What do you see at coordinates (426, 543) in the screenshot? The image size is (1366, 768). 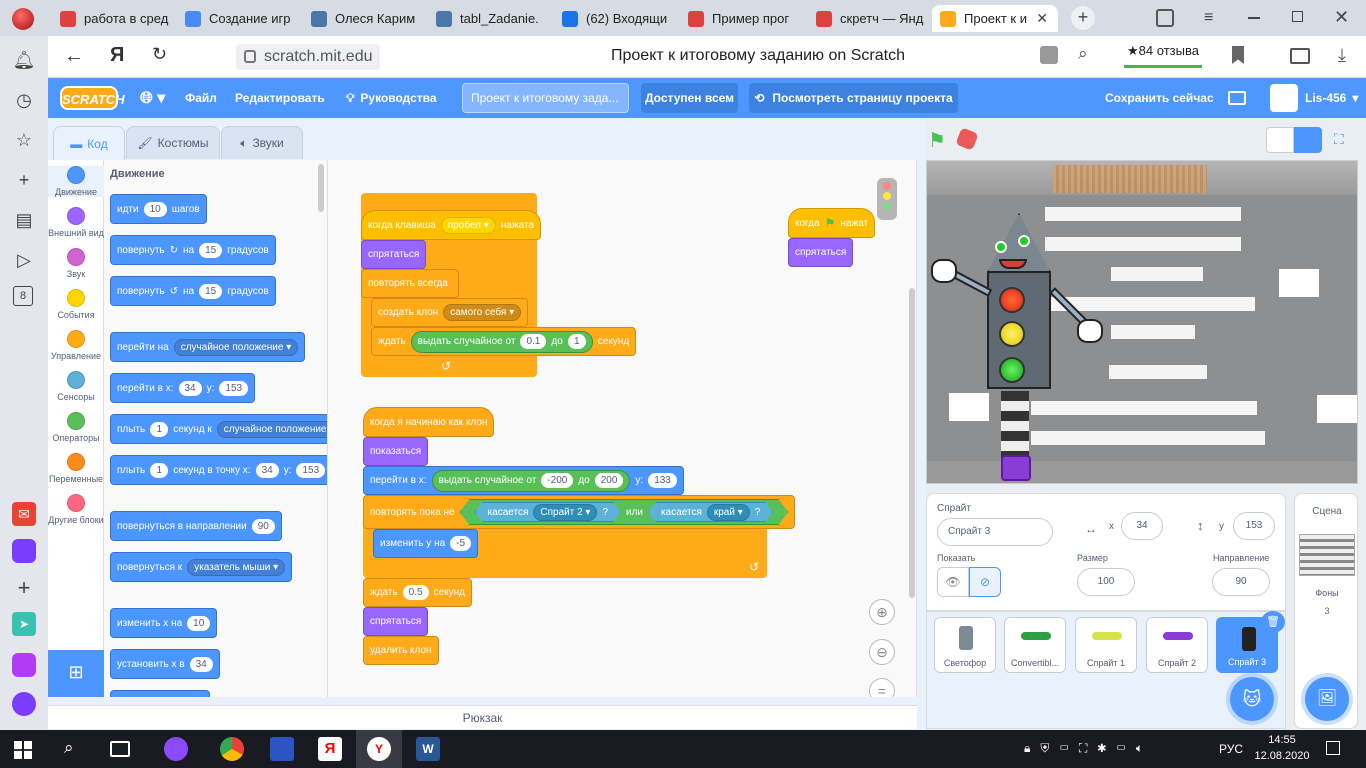 I see `block-change-y: изменить y на -5` at bounding box center [426, 543].